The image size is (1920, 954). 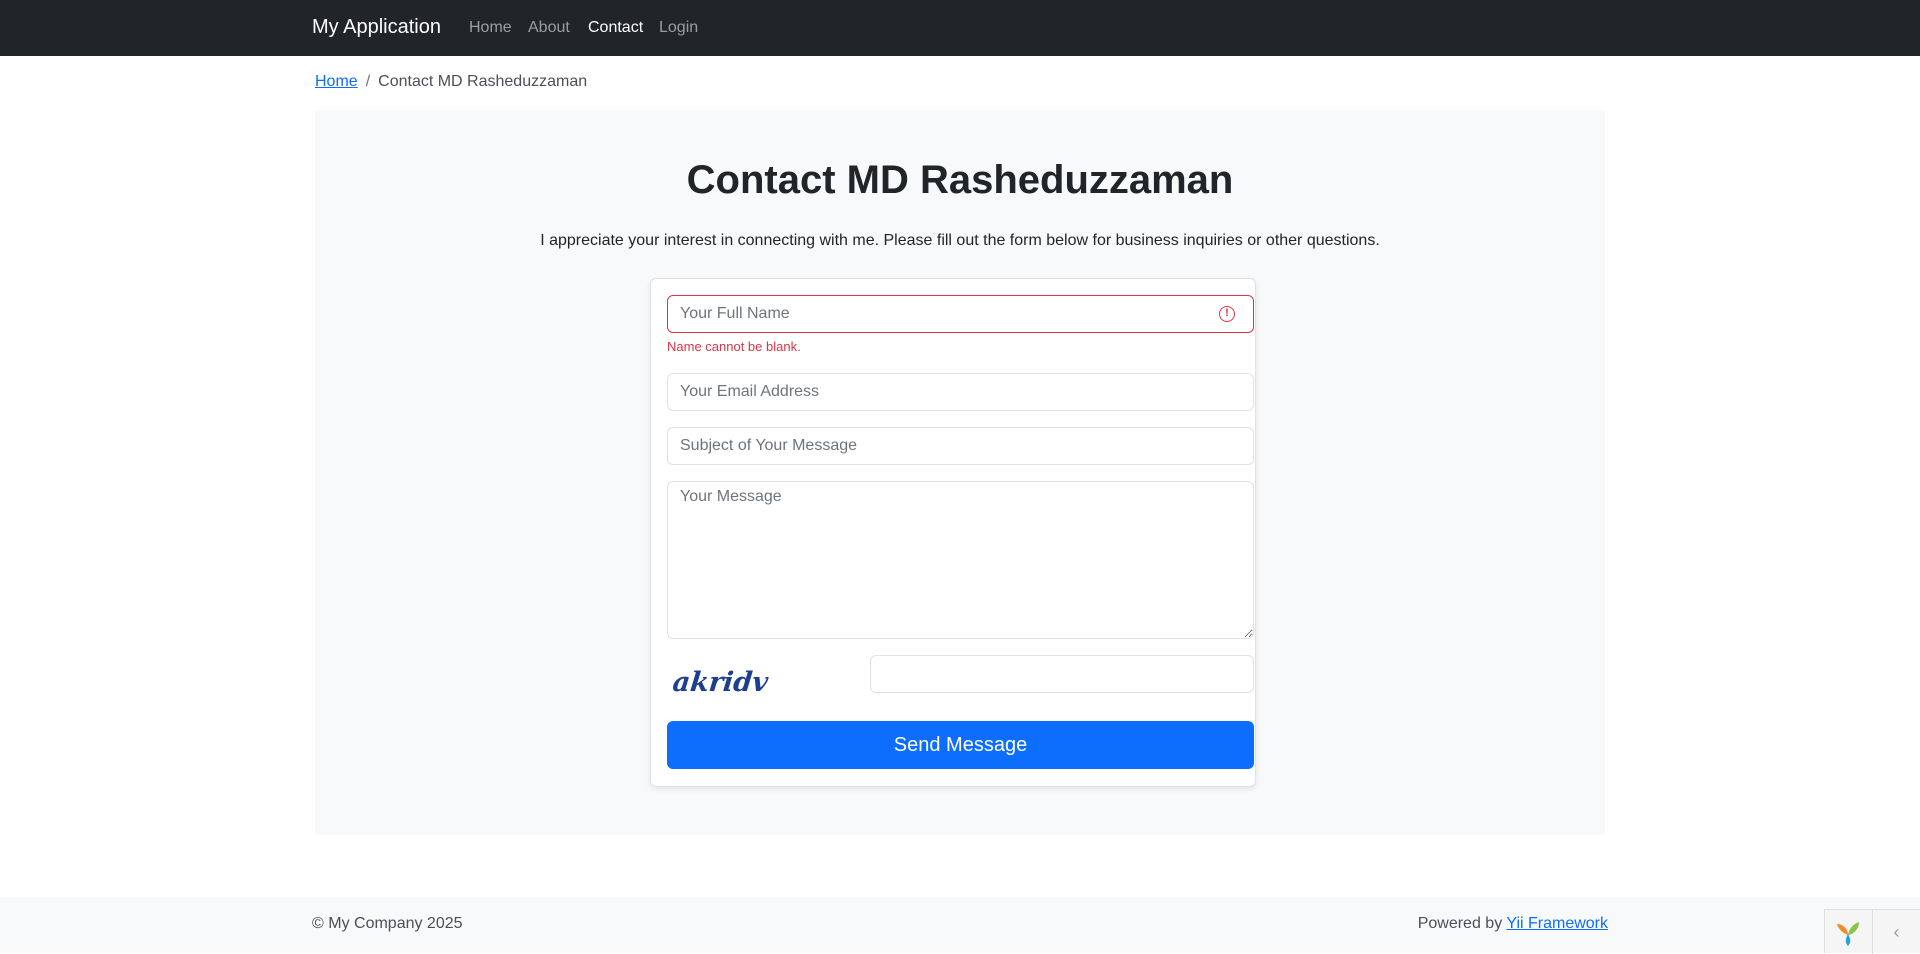 I want to click on breadcrumb: Home / Contact MD Rasheduzzaman, so click(x=451, y=82).